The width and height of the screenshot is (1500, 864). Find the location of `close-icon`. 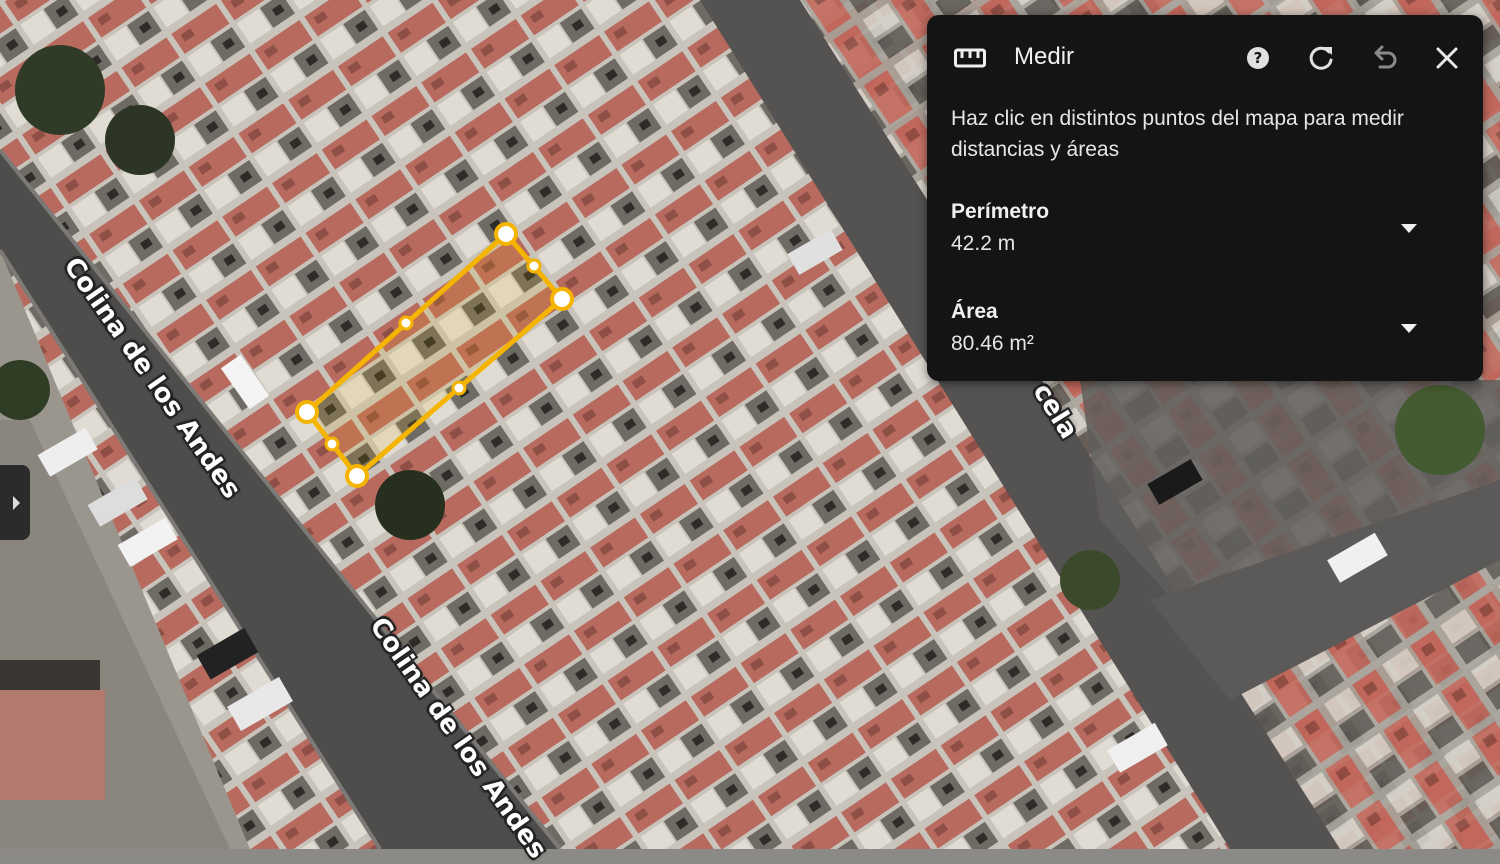

close-icon is located at coordinates (1447, 58).